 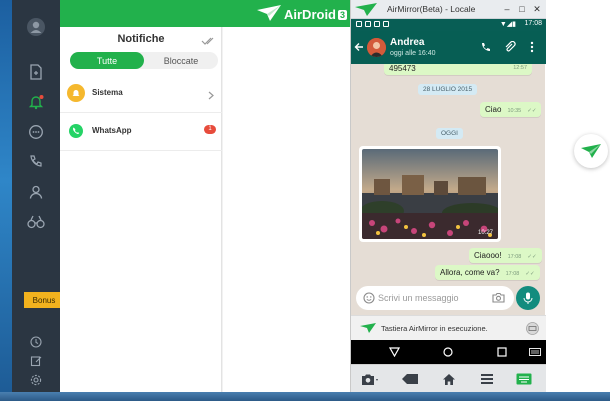 What do you see at coordinates (485, 233) in the screenshot?
I see `message-time: 10:27` at bounding box center [485, 233].